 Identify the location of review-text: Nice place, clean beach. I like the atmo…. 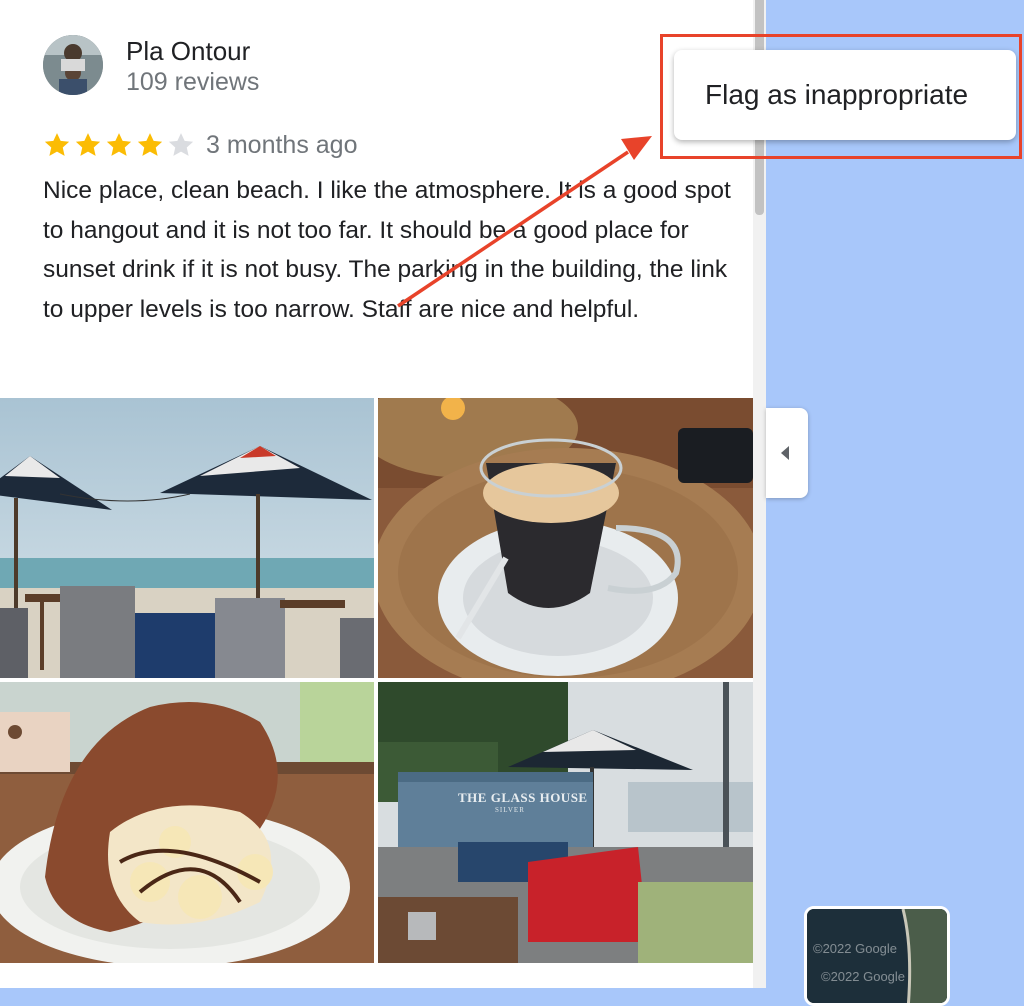
(387, 250).